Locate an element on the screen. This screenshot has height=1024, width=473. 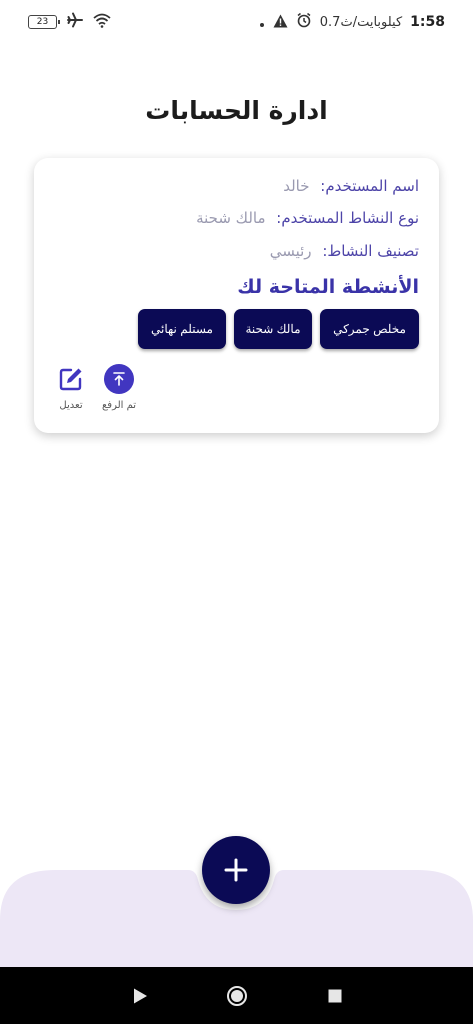
plus-icon is located at coordinates (236, 870).